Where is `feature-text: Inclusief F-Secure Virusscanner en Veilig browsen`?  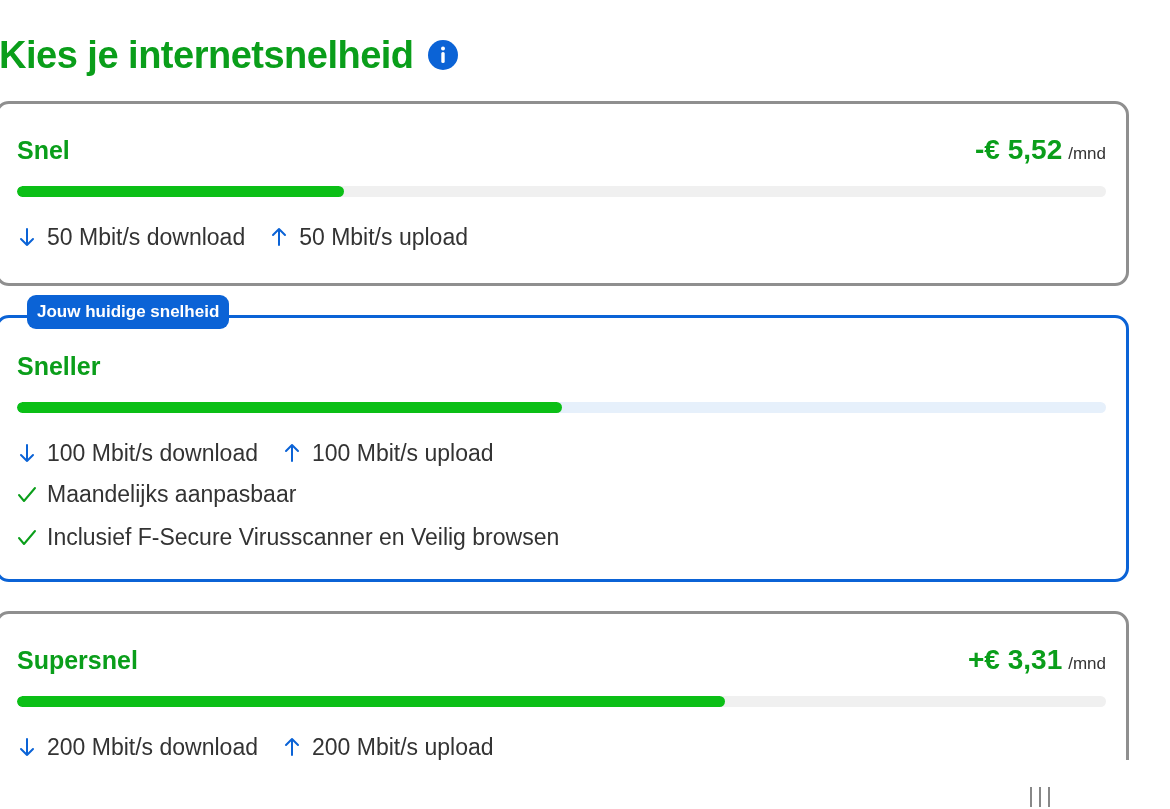
feature-text: Inclusief F-Secure Virusscanner en Veilig browsen is located at coordinates (303, 537).